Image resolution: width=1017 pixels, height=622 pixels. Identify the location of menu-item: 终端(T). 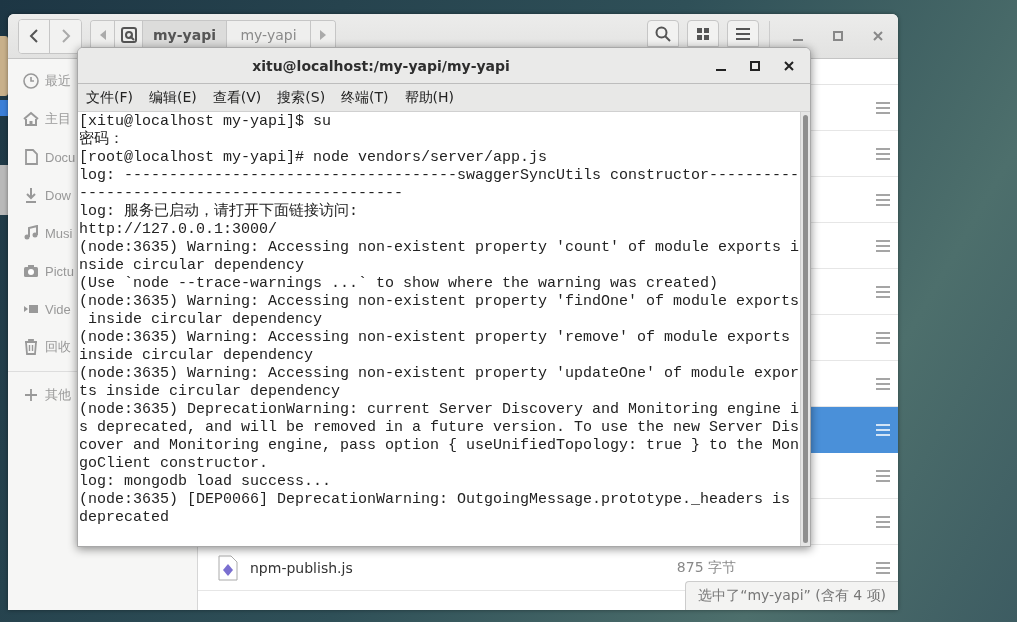
(365, 97).